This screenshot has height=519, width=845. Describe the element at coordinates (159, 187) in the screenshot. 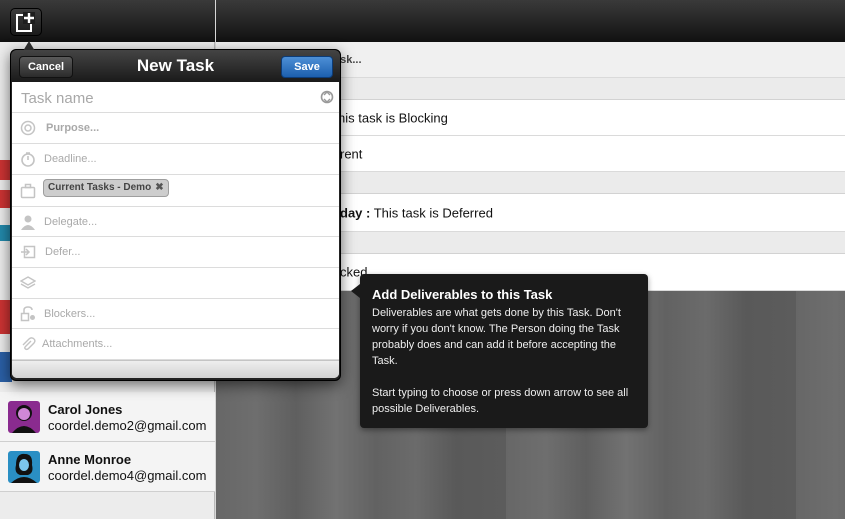

I see `remove-tag-icon: ✖` at that location.